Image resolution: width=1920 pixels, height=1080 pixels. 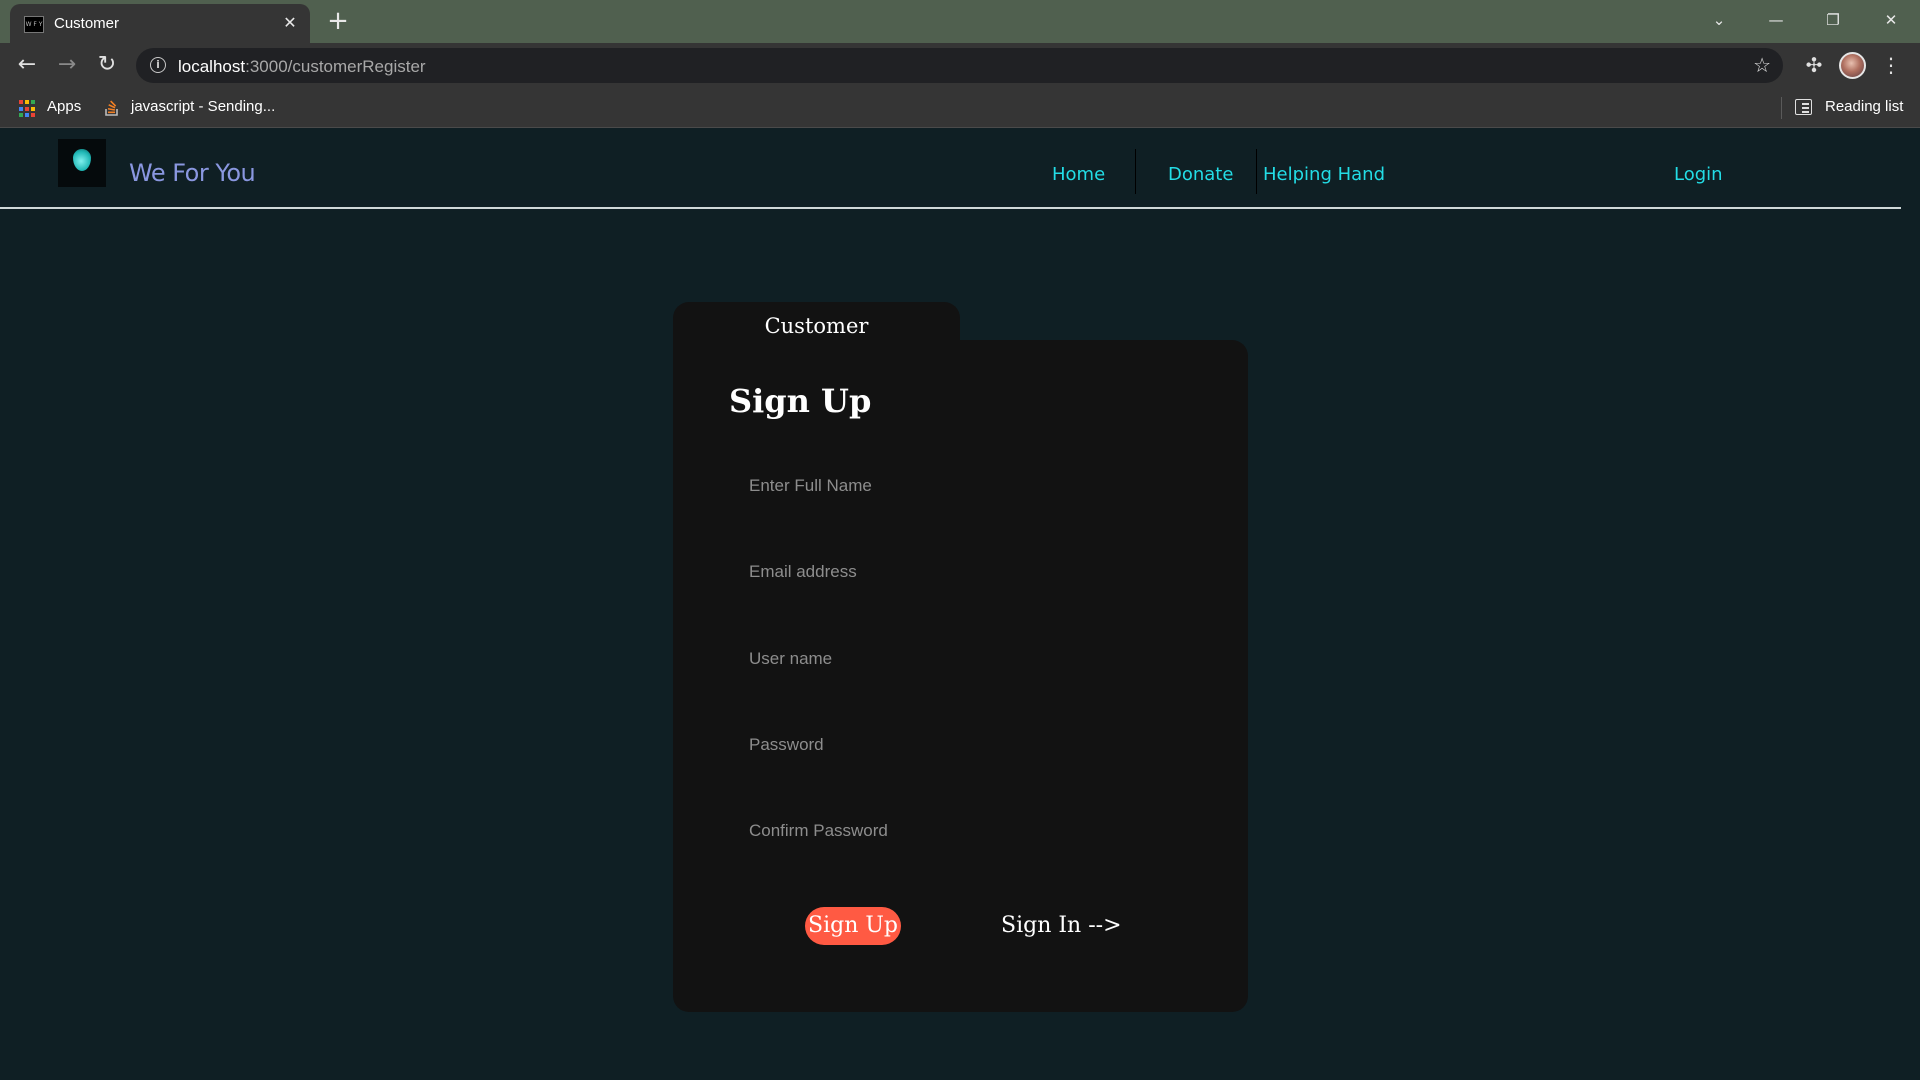 I want to click on water-drop-icon, so click(x=82, y=160).